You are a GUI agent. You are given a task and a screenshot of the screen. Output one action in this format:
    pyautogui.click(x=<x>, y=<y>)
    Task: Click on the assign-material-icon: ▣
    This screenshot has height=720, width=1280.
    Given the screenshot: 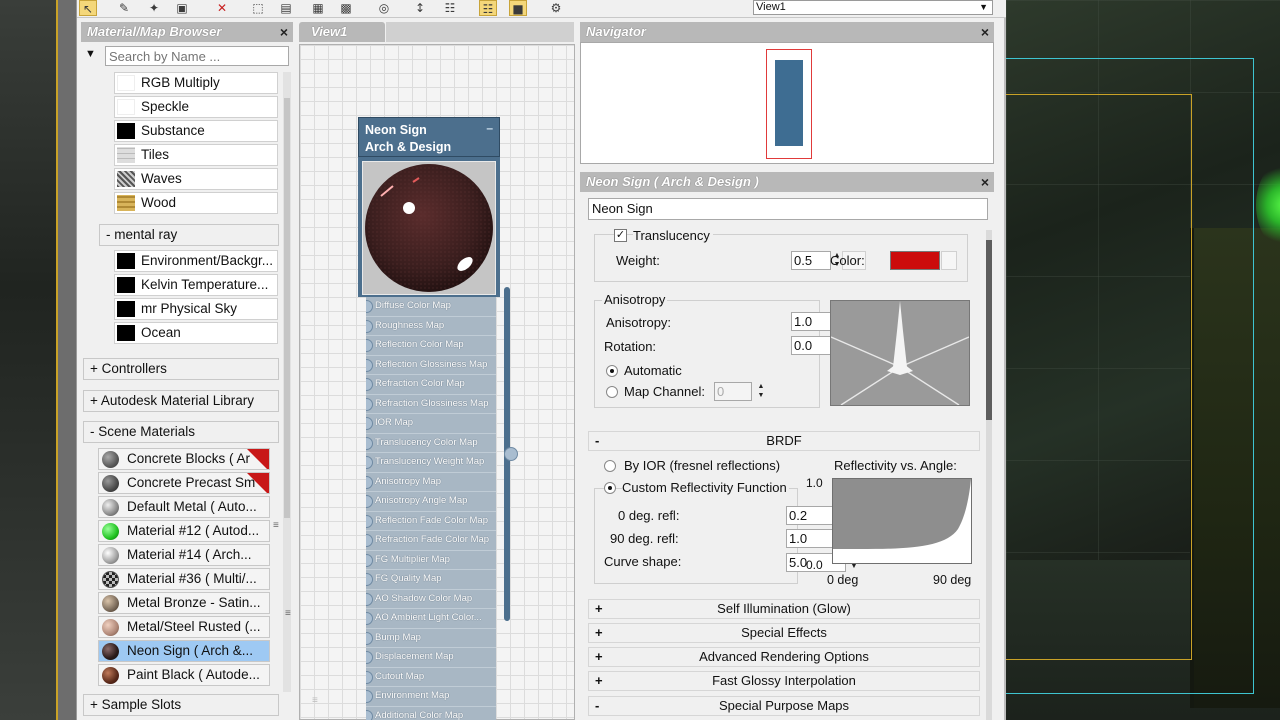 What is the action you would take?
    pyautogui.click(x=182, y=8)
    